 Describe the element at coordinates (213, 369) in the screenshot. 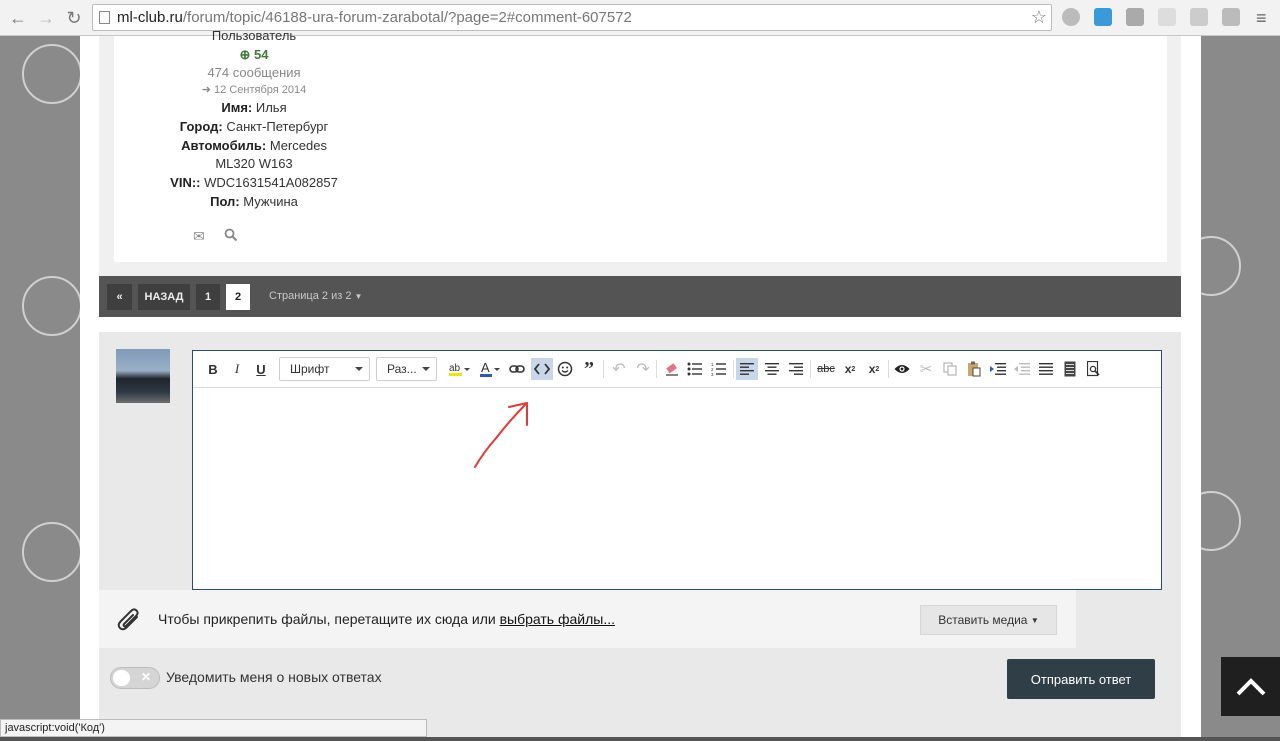

I see `bold-button: B` at that location.